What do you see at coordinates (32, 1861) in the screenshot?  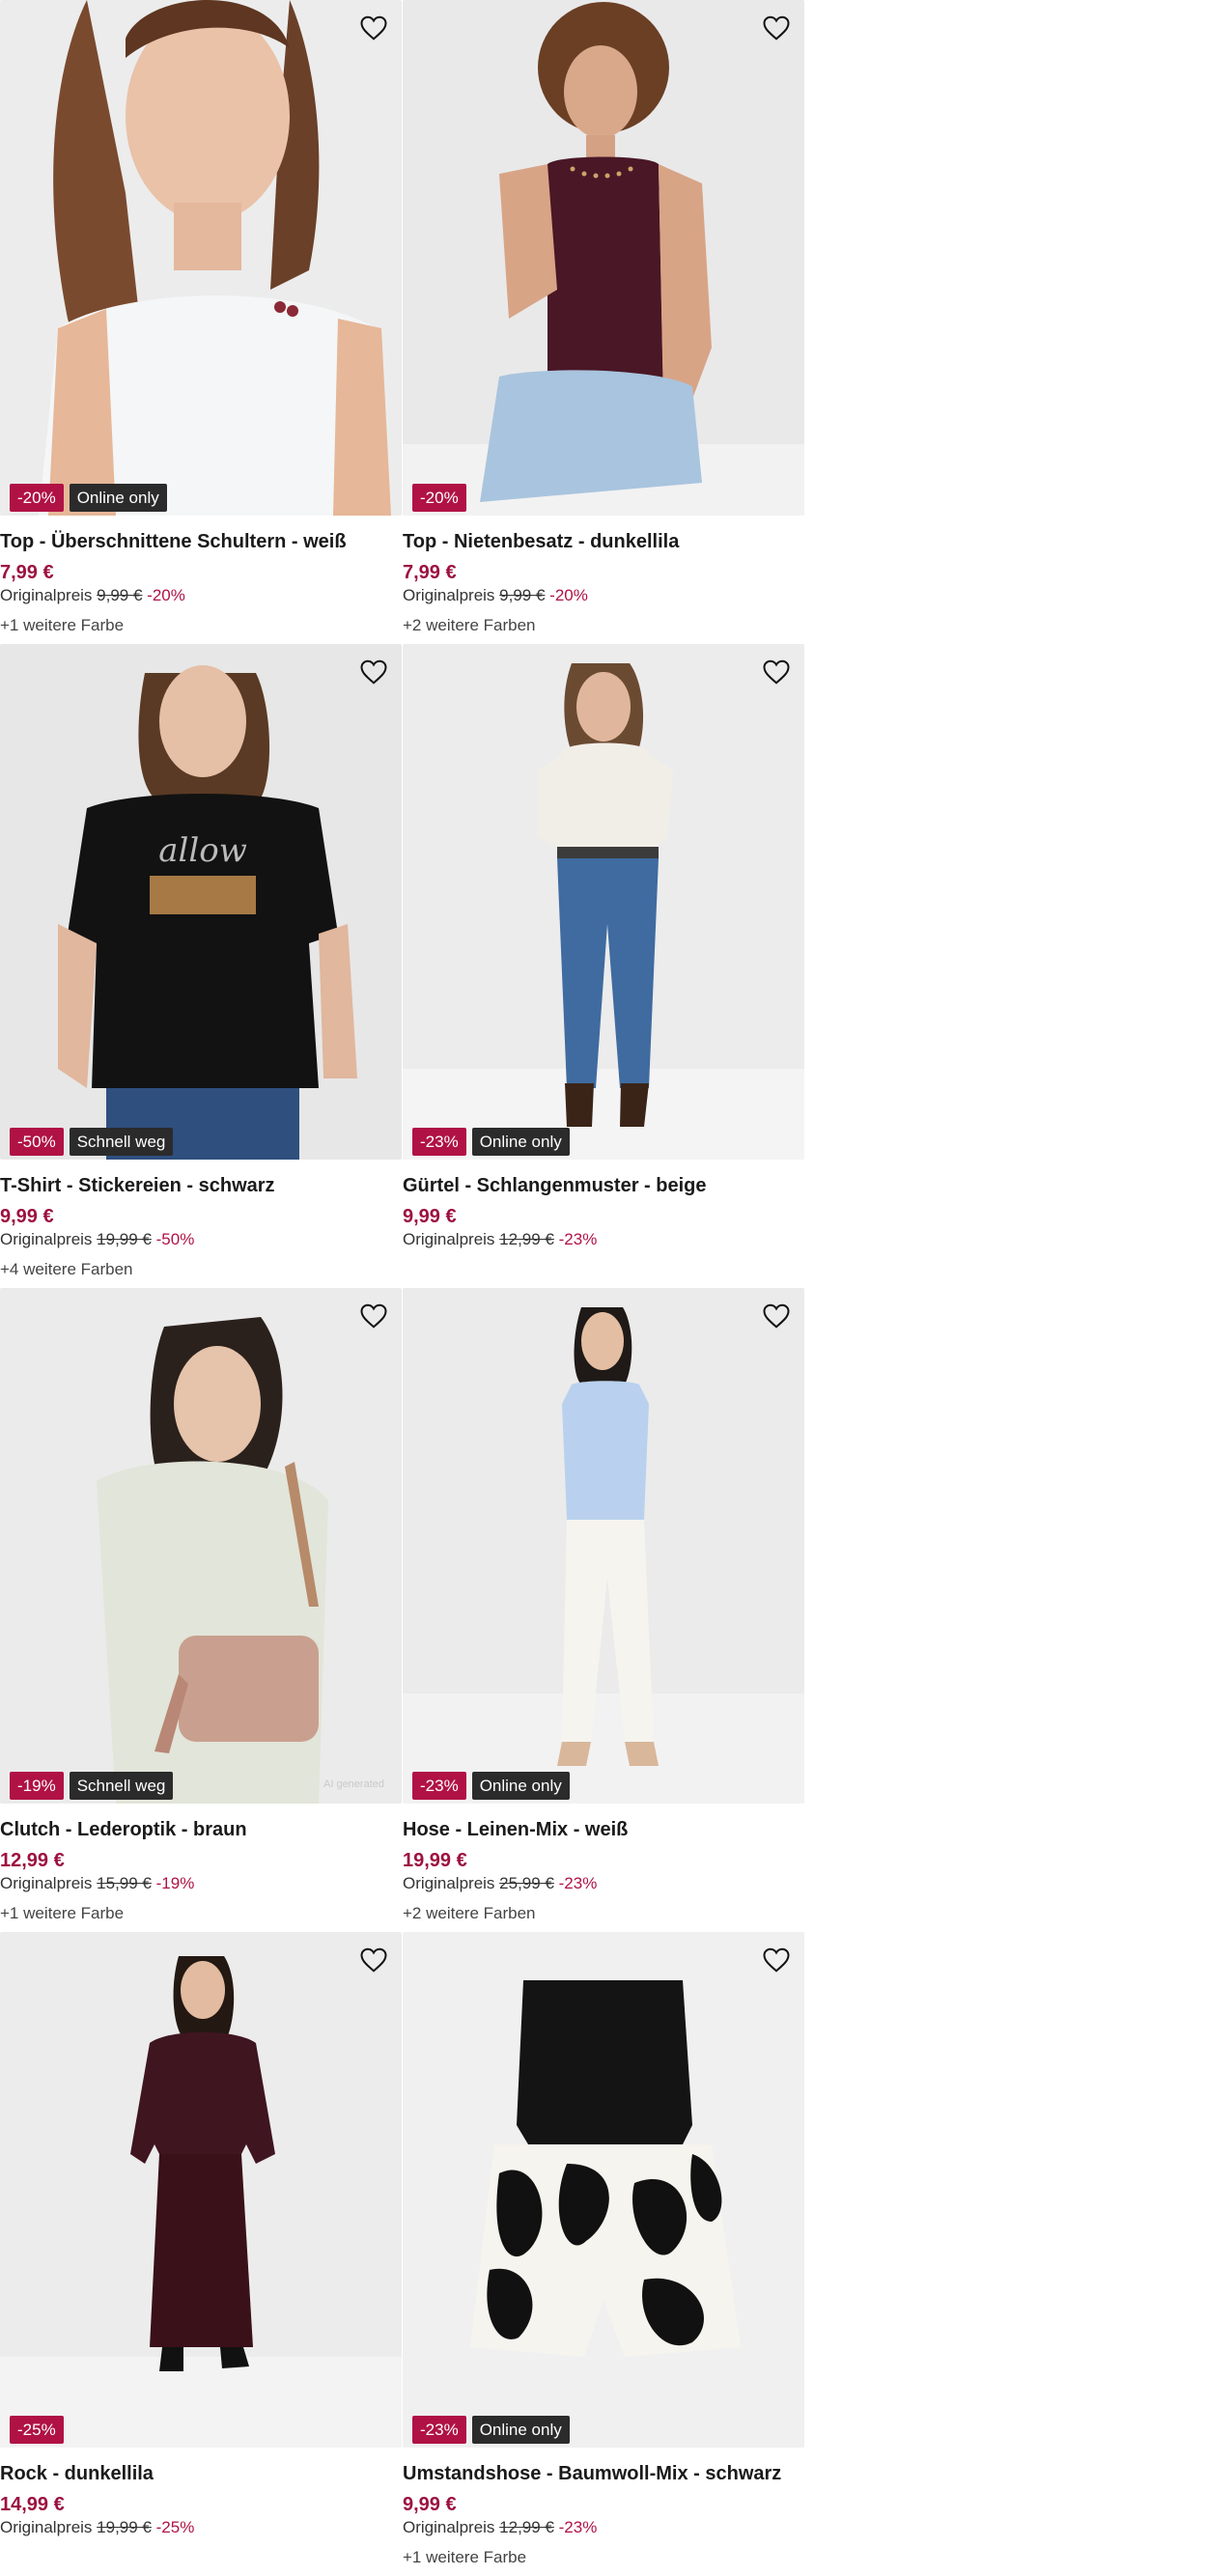 I see `product-price: 12,99 €` at bounding box center [32, 1861].